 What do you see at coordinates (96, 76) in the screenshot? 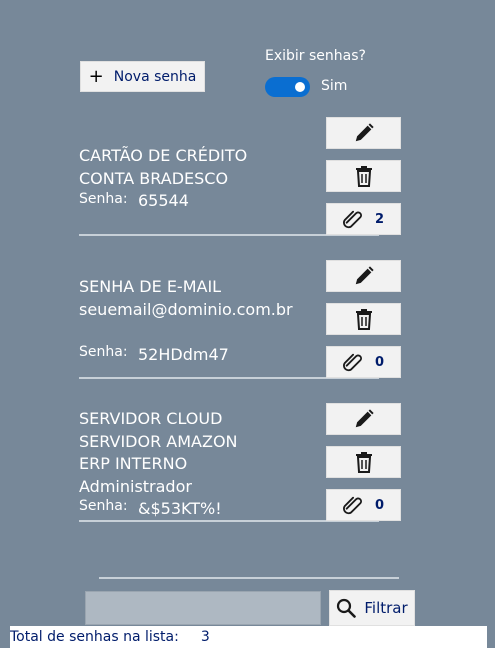
I see `plus-icon: +` at bounding box center [96, 76].